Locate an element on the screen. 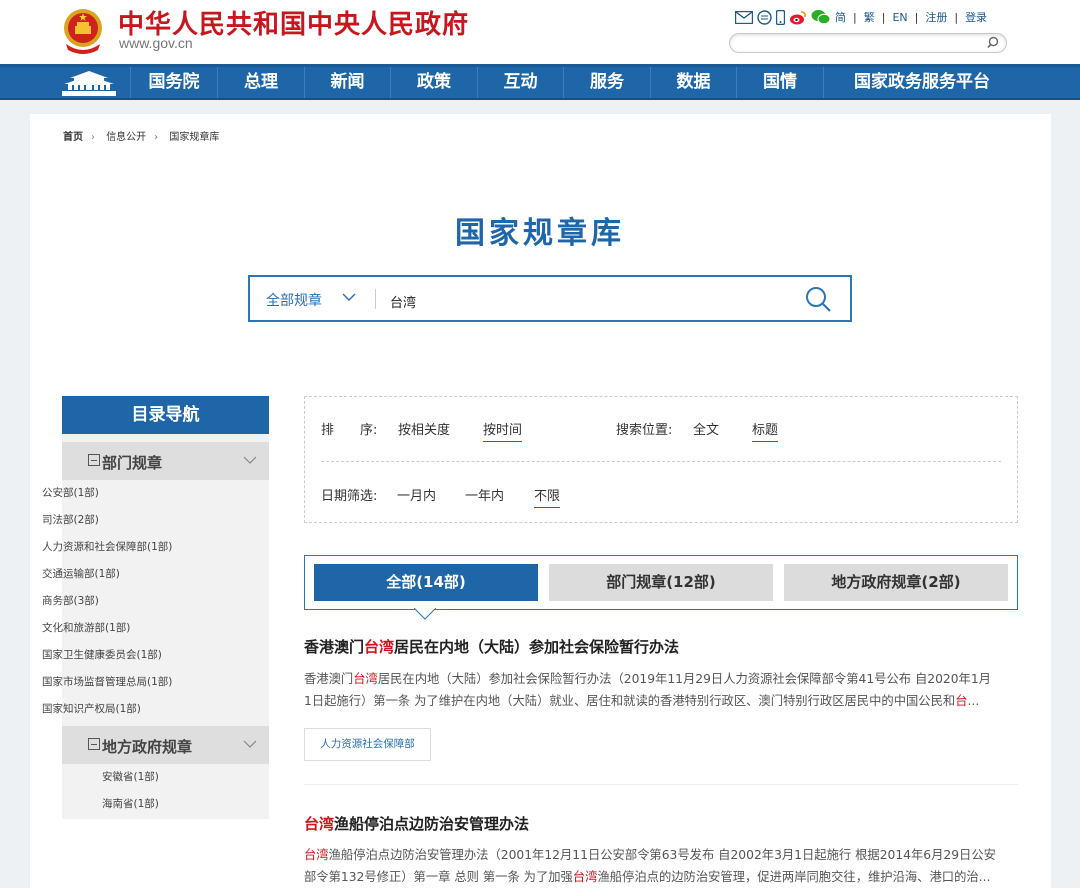 The image size is (1080, 888). site-url: www.gov.cn is located at coordinates (156, 43).